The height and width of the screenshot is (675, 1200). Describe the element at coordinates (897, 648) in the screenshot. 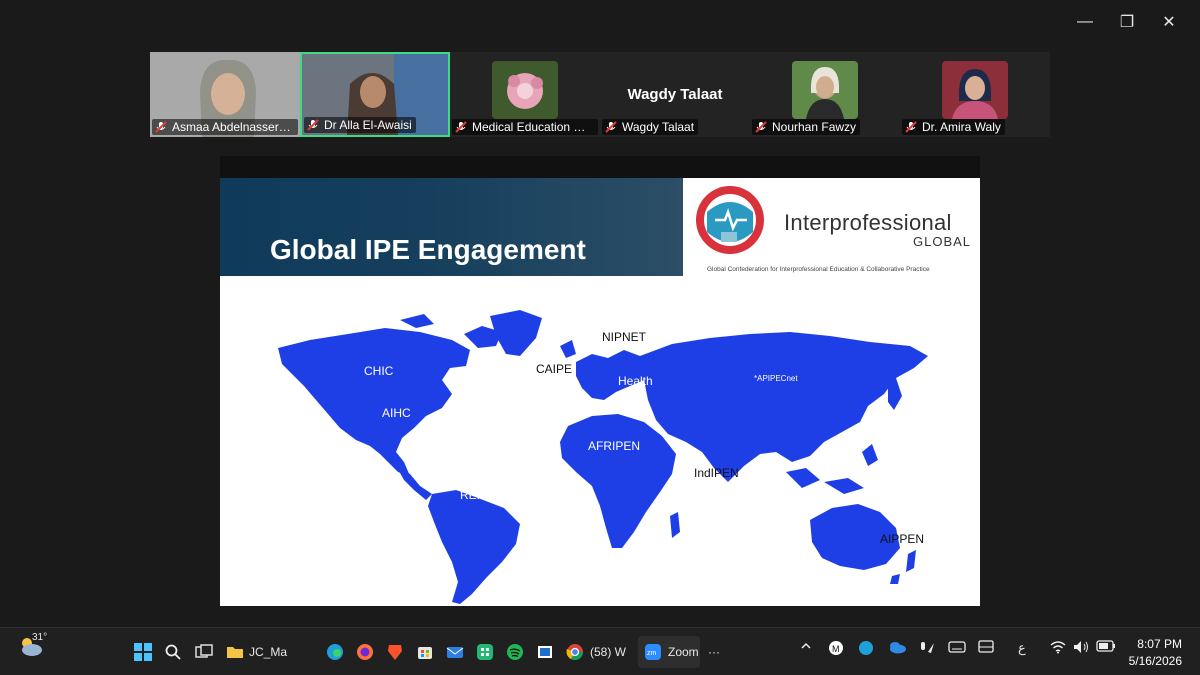

I see `onedrive-icon` at that location.